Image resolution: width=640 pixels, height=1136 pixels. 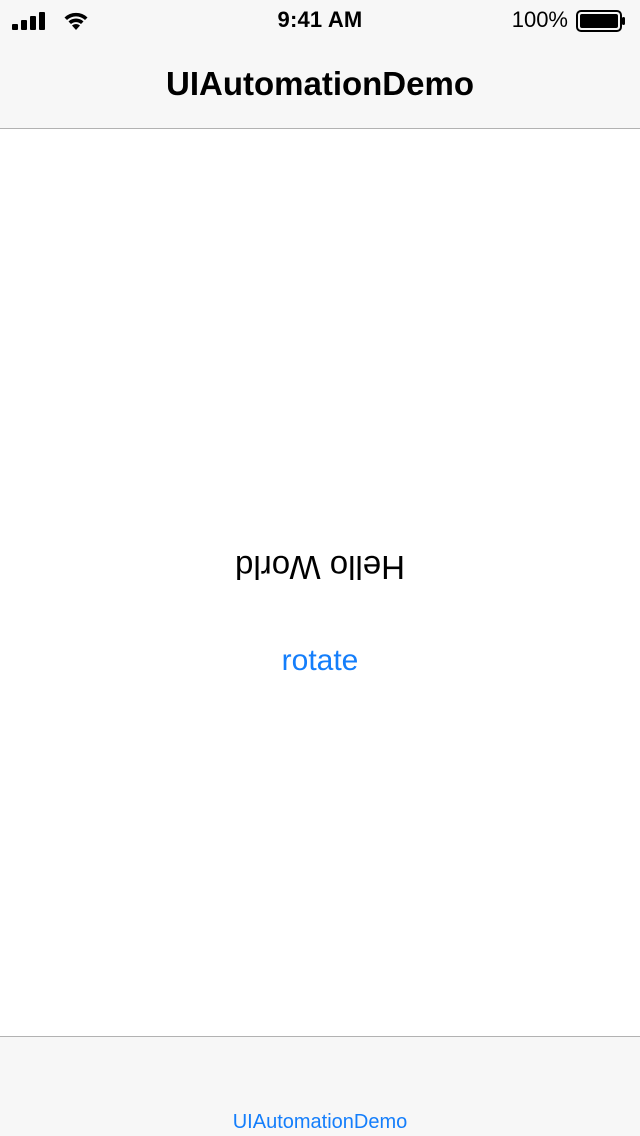 I want to click on tab-label: UIAutomationDemo, so click(x=320, y=1122).